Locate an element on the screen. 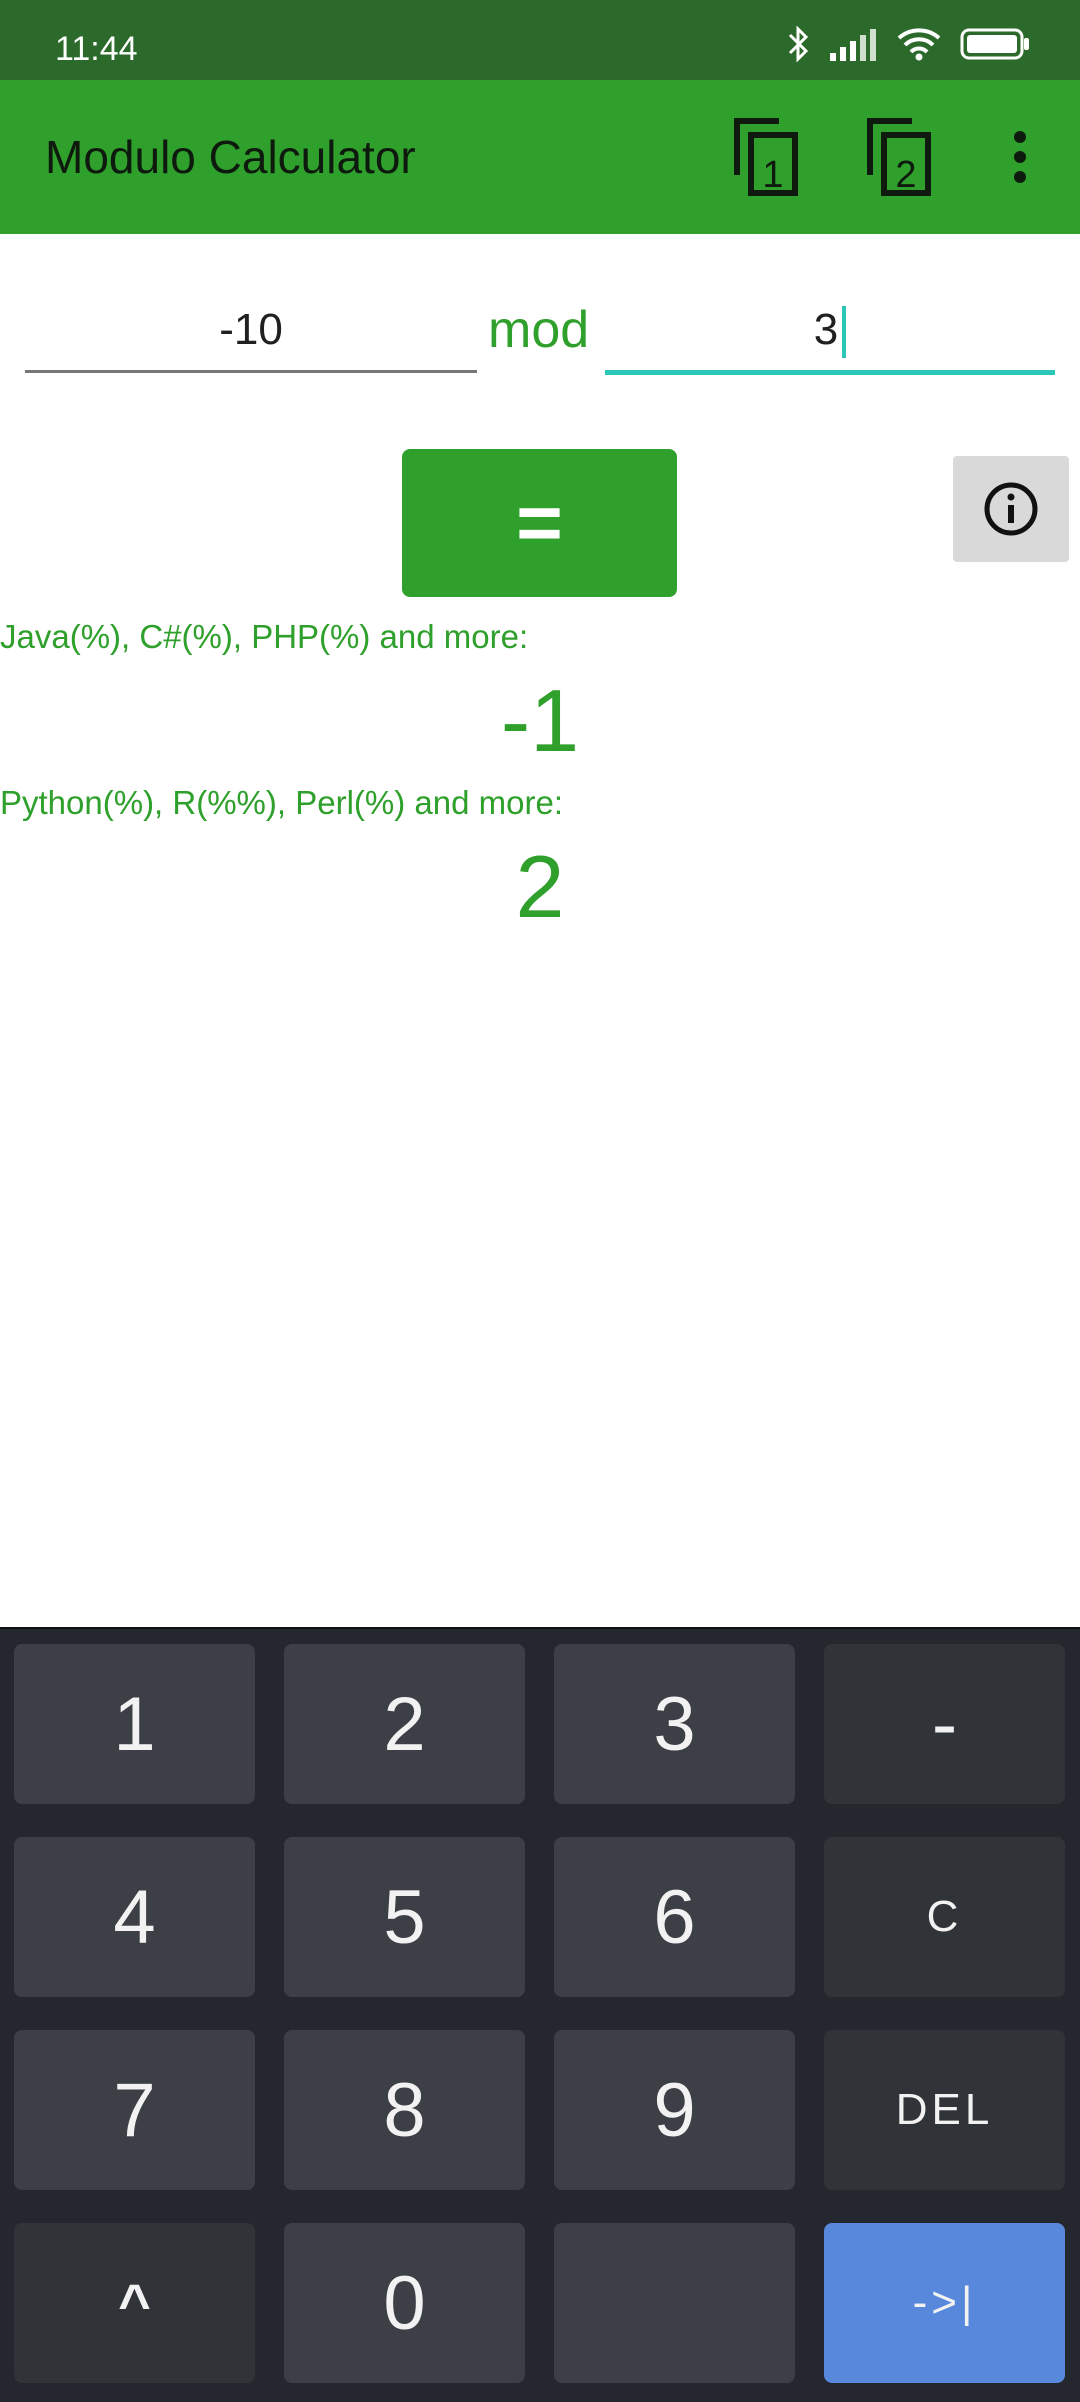  key-minus: - is located at coordinates (944, 1724).